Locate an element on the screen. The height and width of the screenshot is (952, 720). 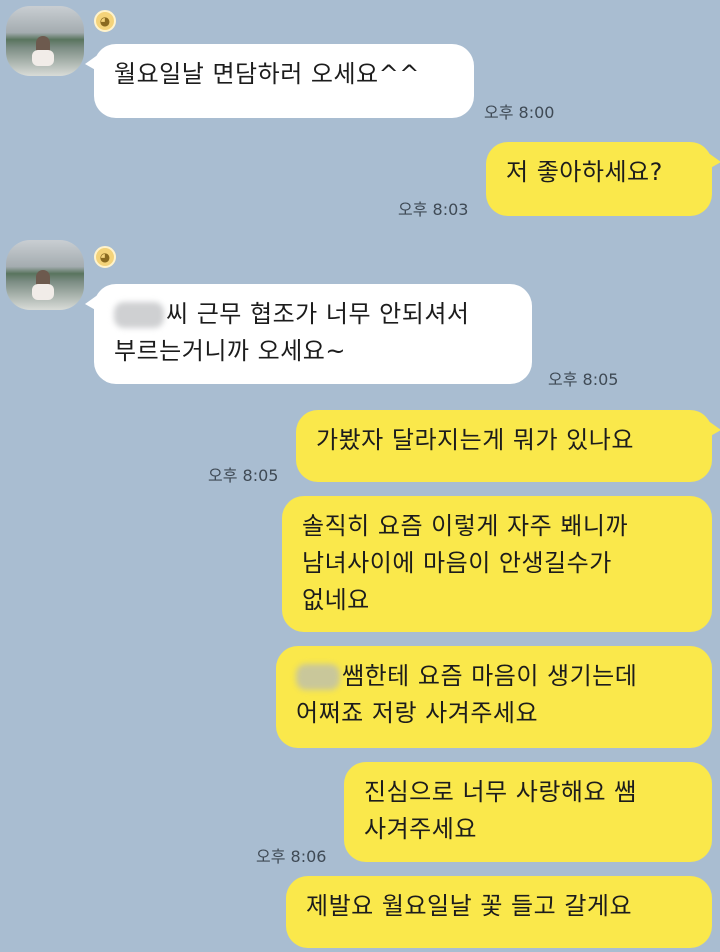
message-bubble-in-2: 씨 근무 협조가 너무 안되셔서 부르는거니까 오세요~ is located at coordinates (308, 334).